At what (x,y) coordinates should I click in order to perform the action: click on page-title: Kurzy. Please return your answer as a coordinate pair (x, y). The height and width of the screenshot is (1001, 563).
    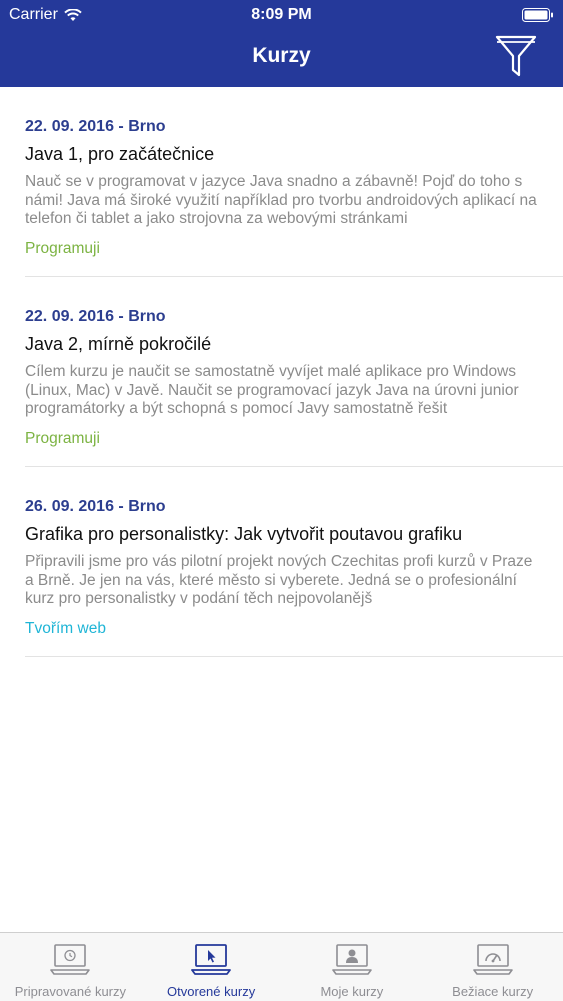
    Looking at the image, I should click on (281, 55).